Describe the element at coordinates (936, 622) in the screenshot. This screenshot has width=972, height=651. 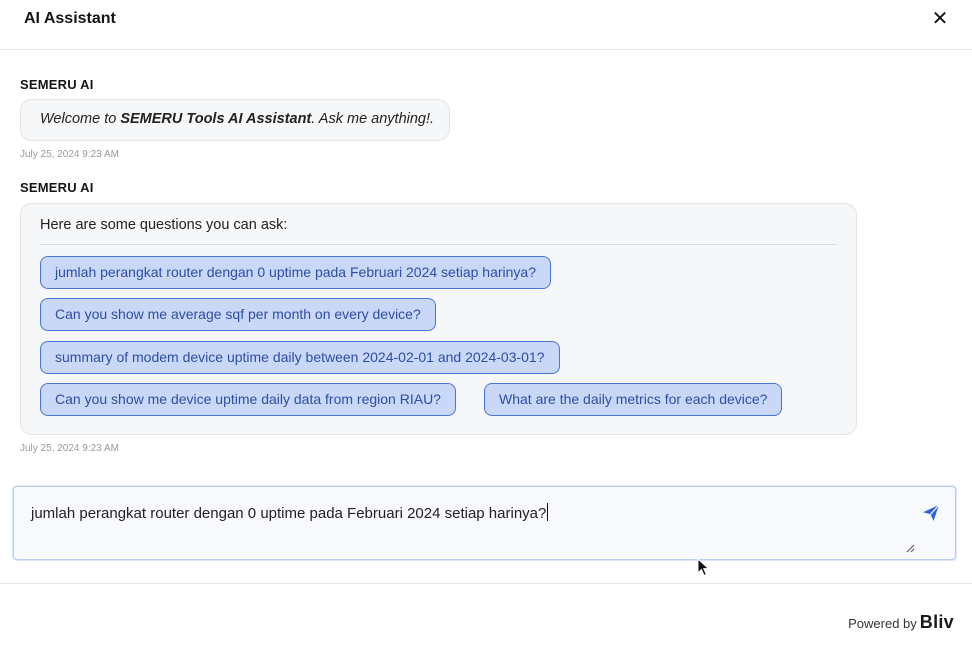
I see `brand-logo: Bliv` at that location.